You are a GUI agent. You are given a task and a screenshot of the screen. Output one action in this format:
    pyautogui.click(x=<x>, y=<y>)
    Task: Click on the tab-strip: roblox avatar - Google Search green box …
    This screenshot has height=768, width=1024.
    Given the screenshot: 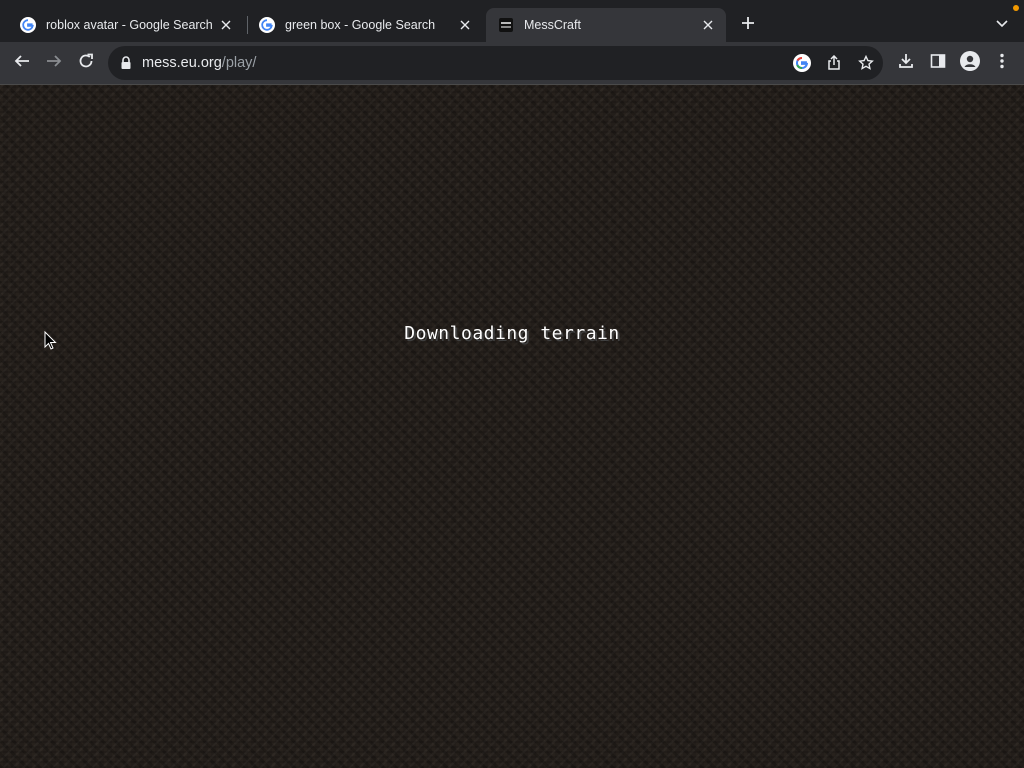 What is the action you would take?
    pyautogui.click(x=512, y=22)
    